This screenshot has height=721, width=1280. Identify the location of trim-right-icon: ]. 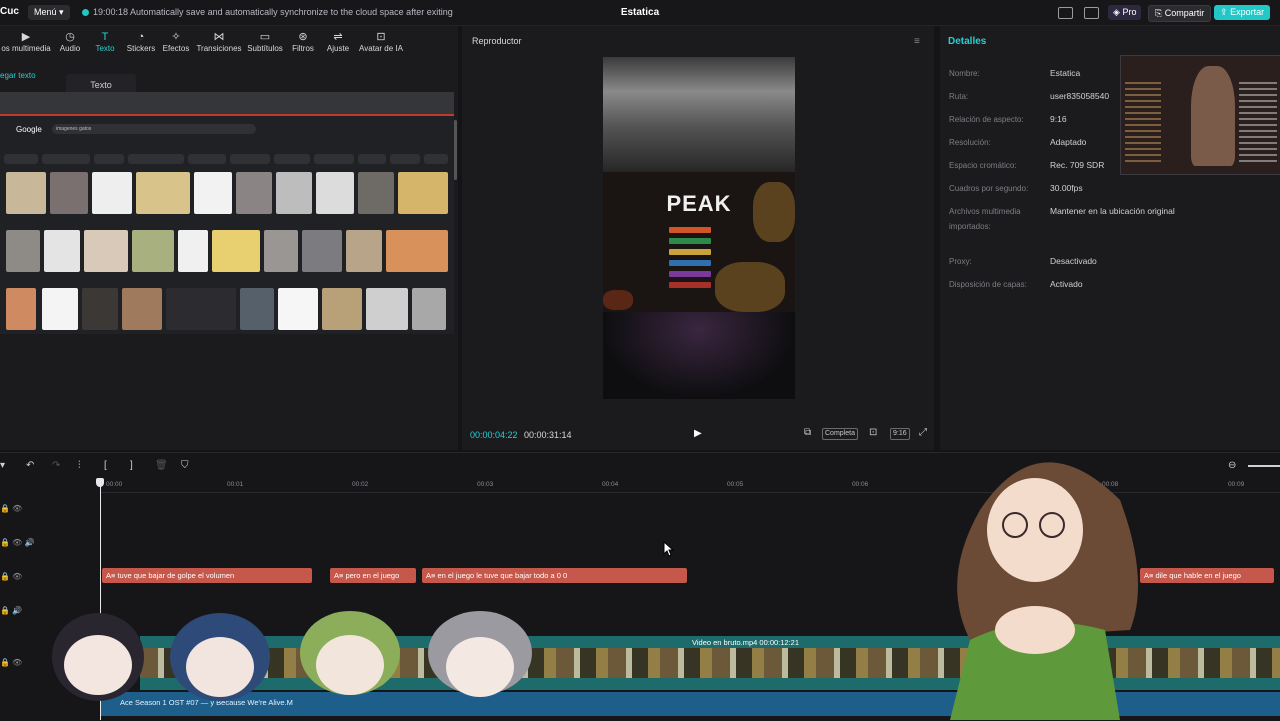
(131, 465).